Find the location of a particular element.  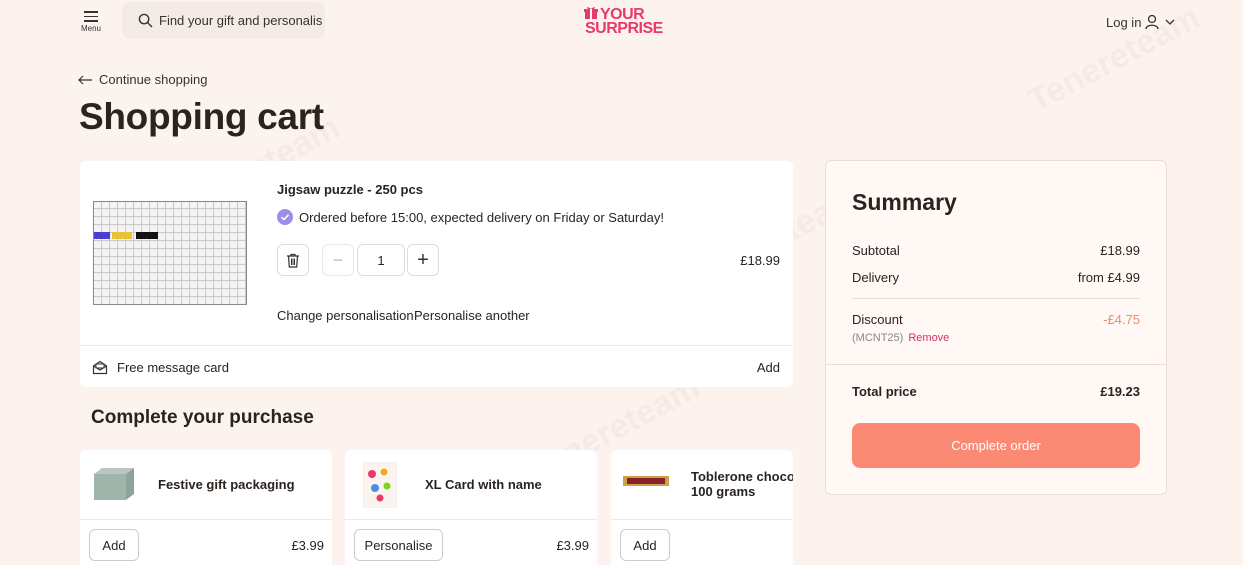

page-title: Shopping cart is located at coordinates (201, 116).